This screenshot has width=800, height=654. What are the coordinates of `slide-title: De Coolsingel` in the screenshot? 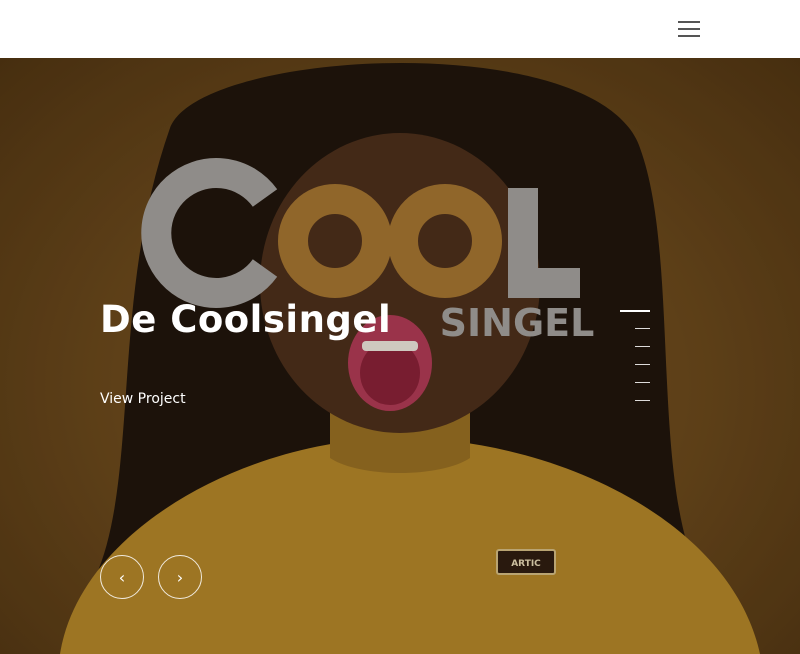 It's located at (246, 319).